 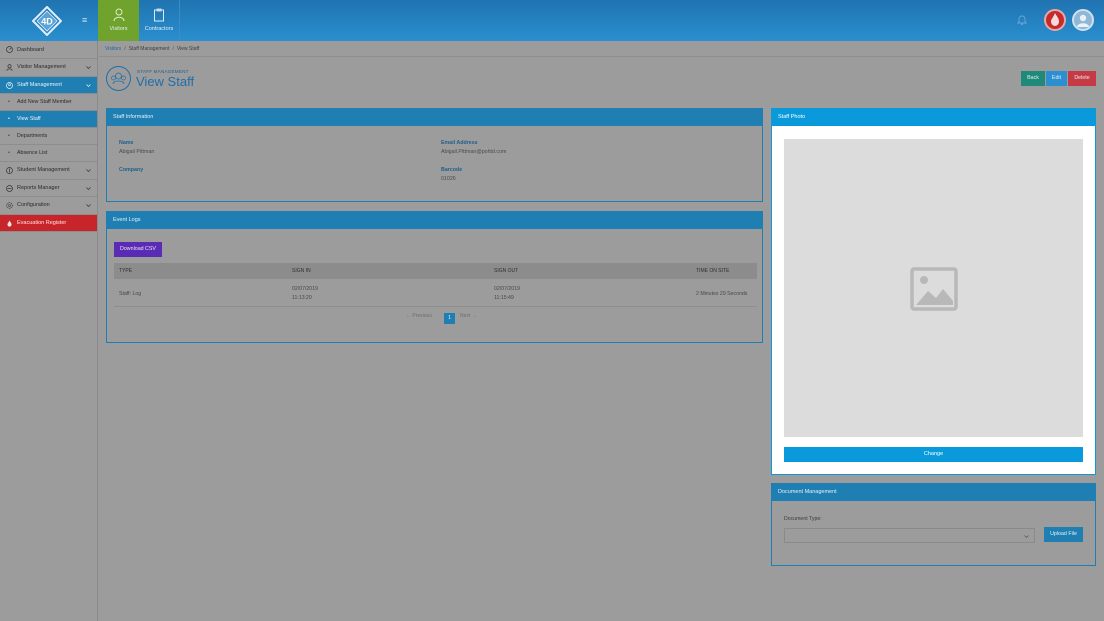 I want to click on menu-toggle-icon: ≡, so click(x=87, y=20).